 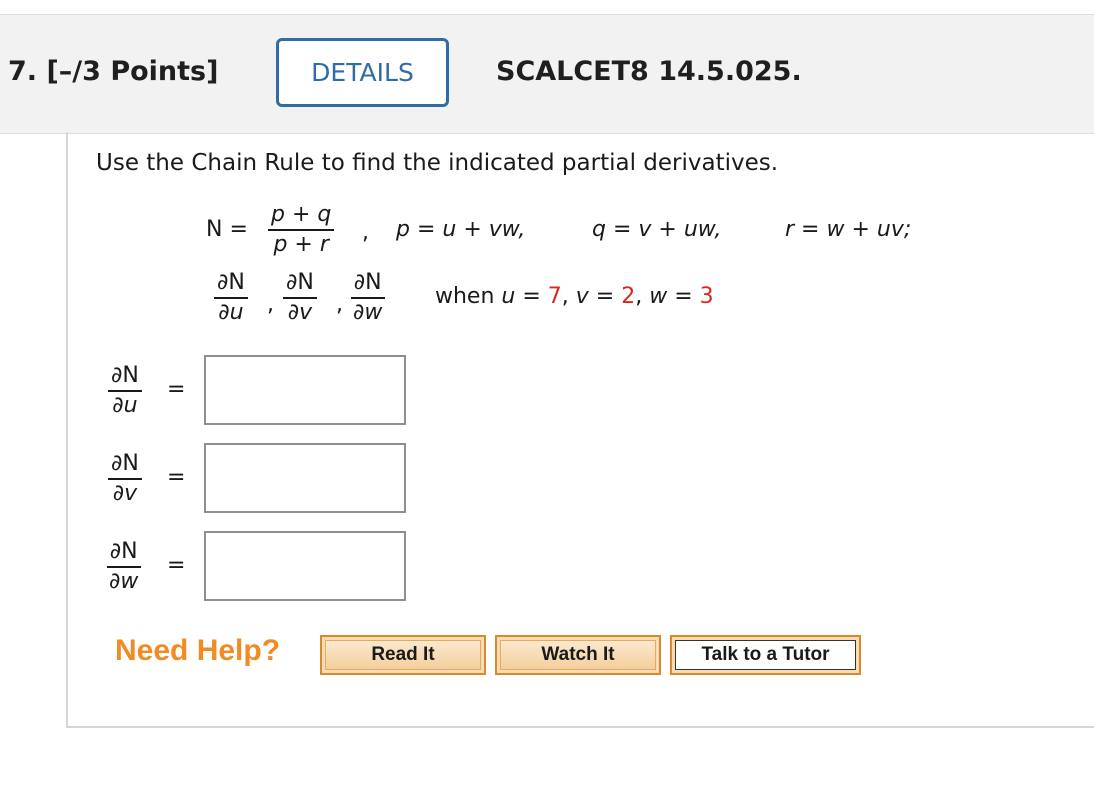 I want to click on comma-1: ,, so click(x=270, y=304).